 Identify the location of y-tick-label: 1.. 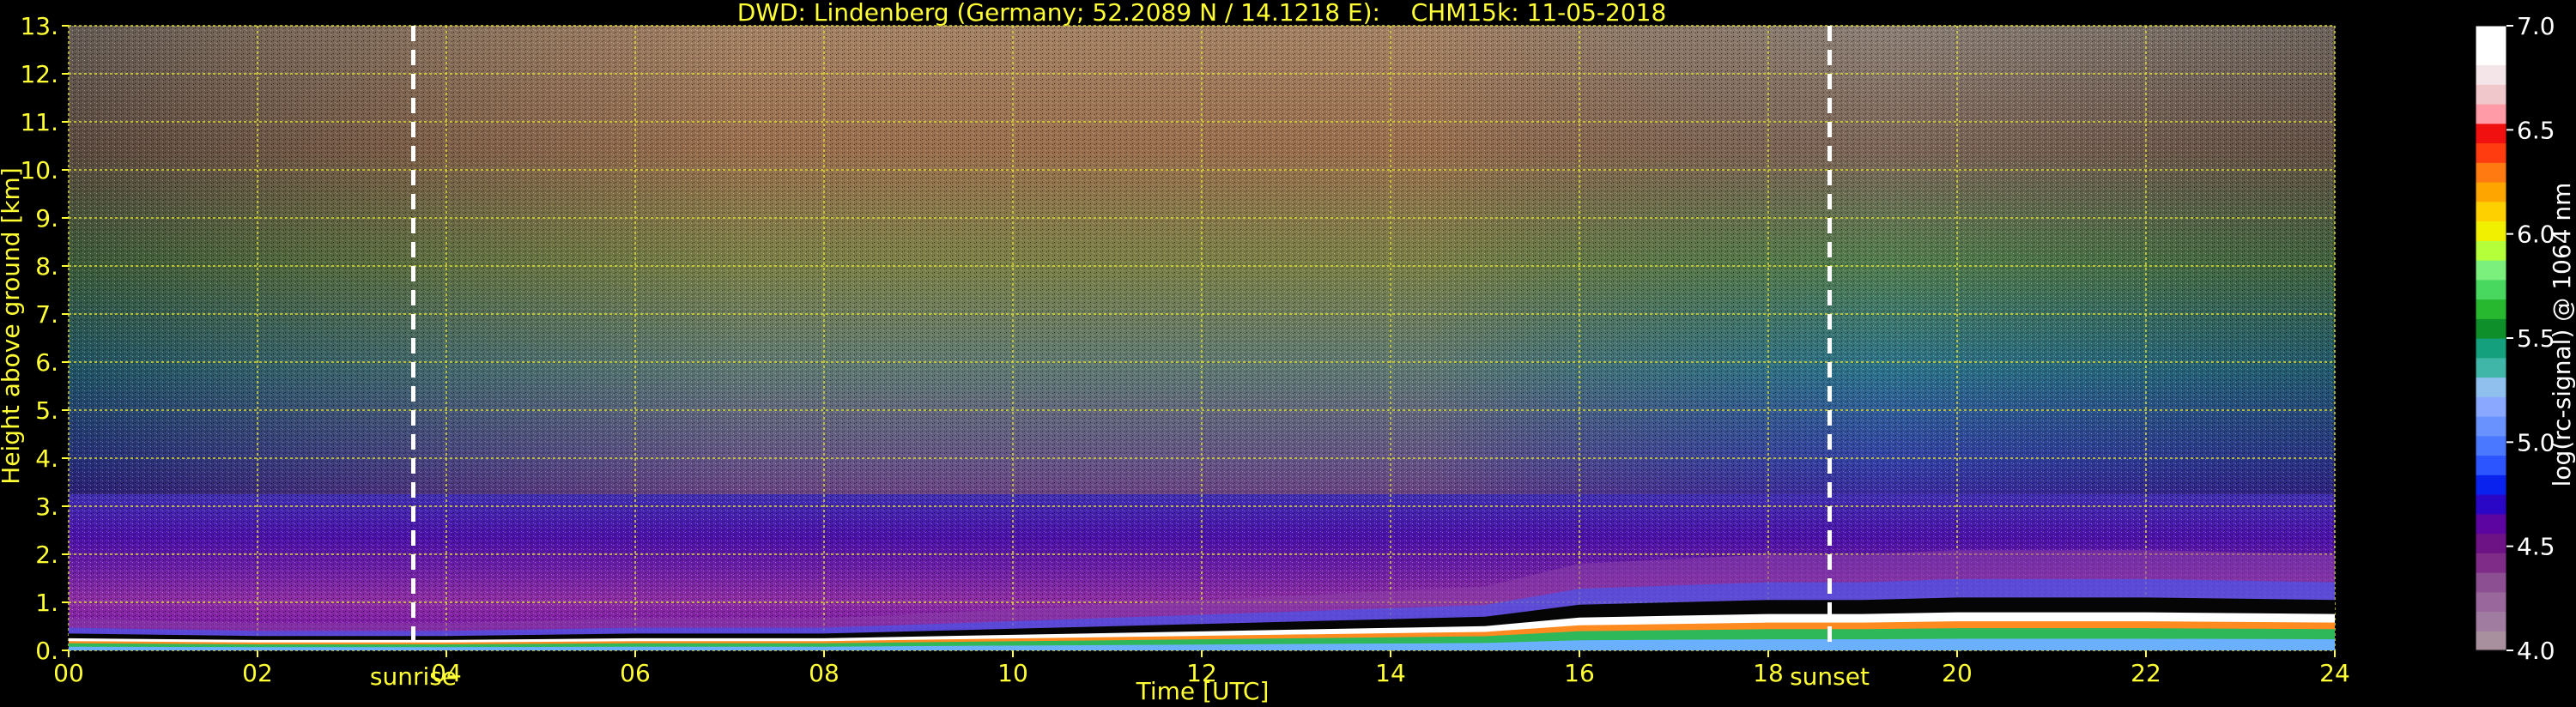
(46, 603).